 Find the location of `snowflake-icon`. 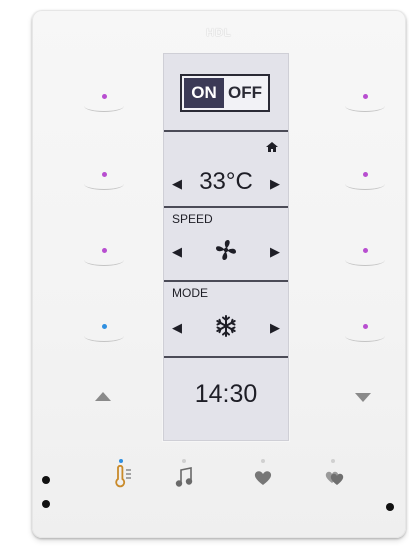

snowflake-icon is located at coordinates (226, 326).